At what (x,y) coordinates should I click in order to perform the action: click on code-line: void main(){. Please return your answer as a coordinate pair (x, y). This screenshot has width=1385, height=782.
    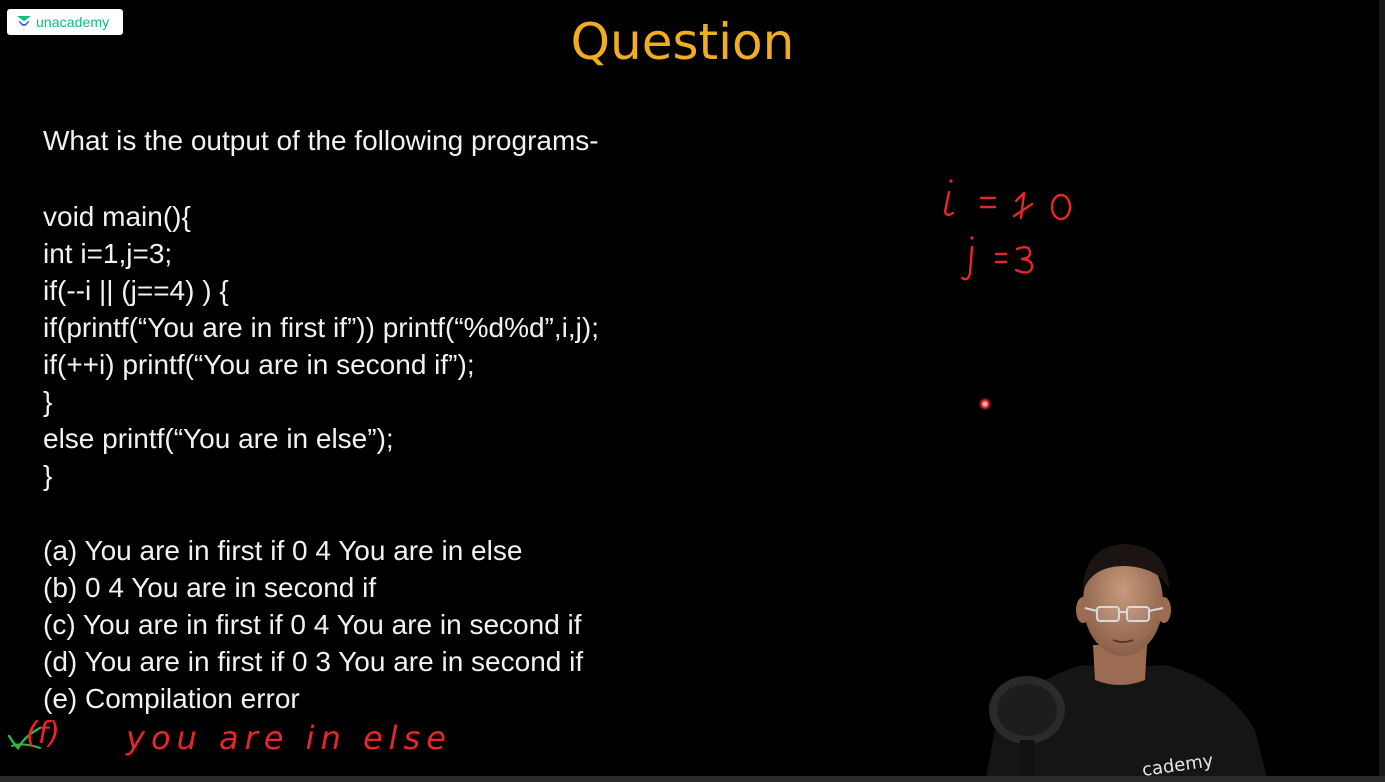
    Looking at the image, I should click on (117, 216).